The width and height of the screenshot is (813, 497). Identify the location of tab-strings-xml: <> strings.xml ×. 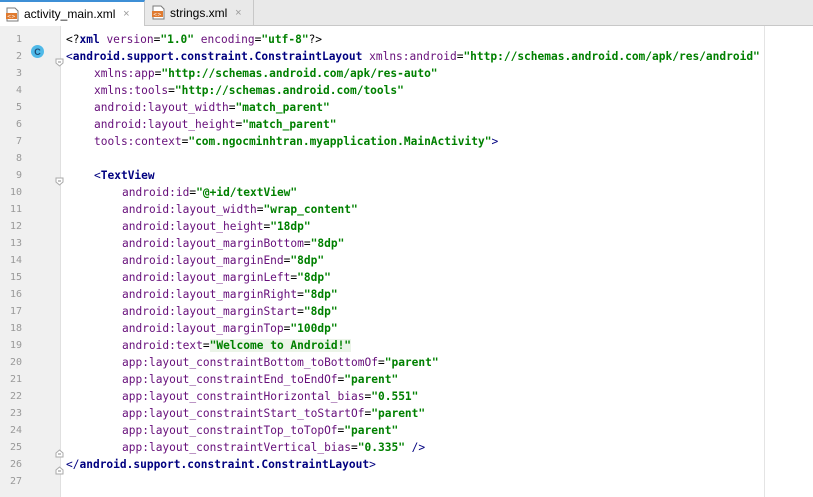
(200, 12).